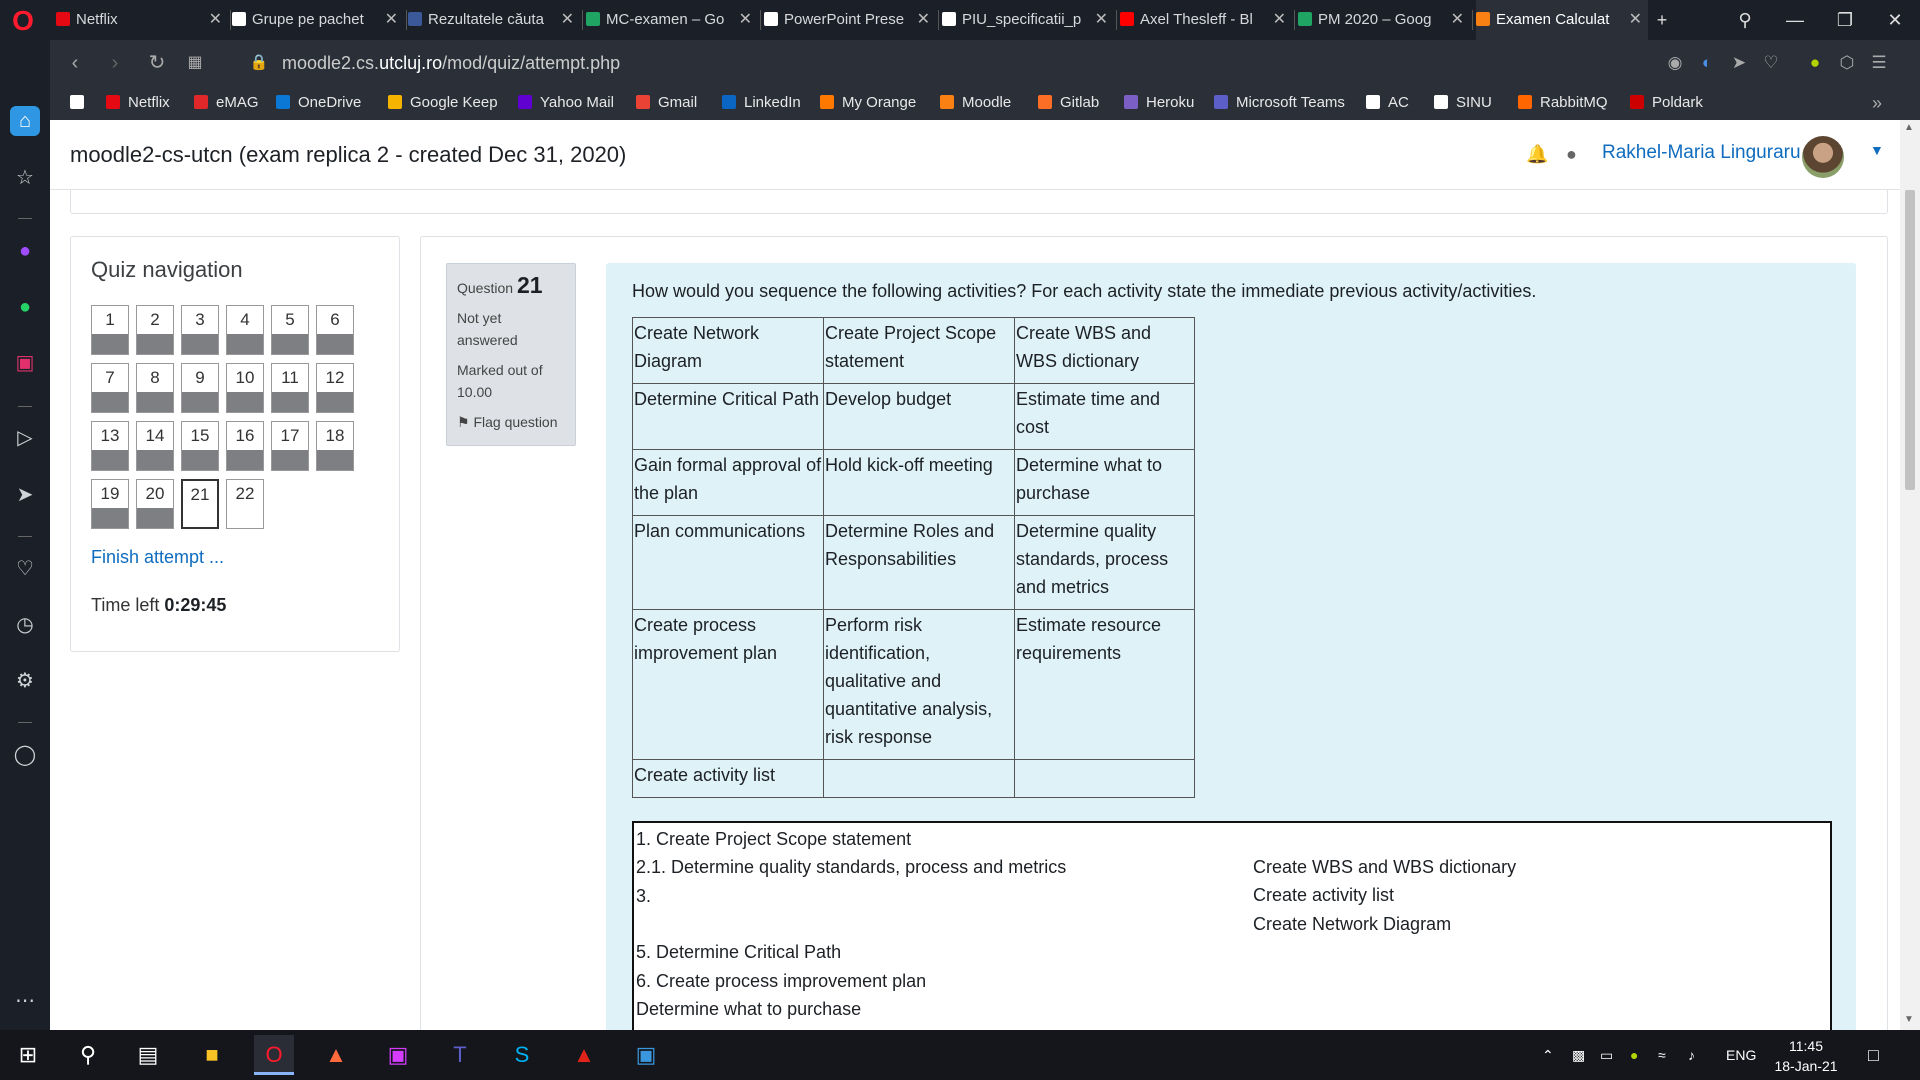 This screenshot has height=1080, width=1920. I want to click on quiz-nav-button: 21, so click(200, 504).